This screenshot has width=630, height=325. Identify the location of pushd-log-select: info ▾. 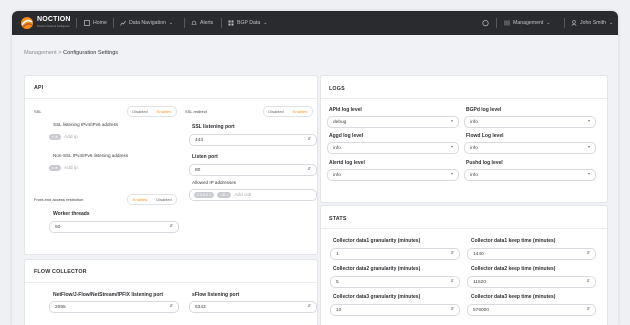
(530, 175).